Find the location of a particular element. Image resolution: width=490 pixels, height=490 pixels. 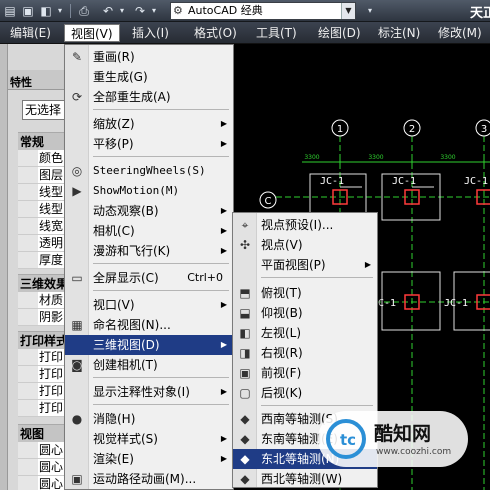

customize-dropdown-icon: ▾ is located at coordinates (370, 11).